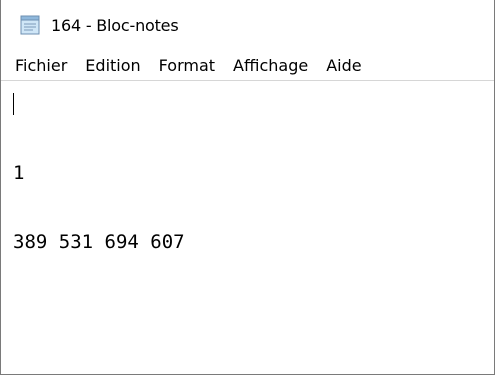 This screenshot has width=495, height=376. What do you see at coordinates (19, 173) in the screenshot?
I see `editor-line: 1` at bounding box center [19, 173].